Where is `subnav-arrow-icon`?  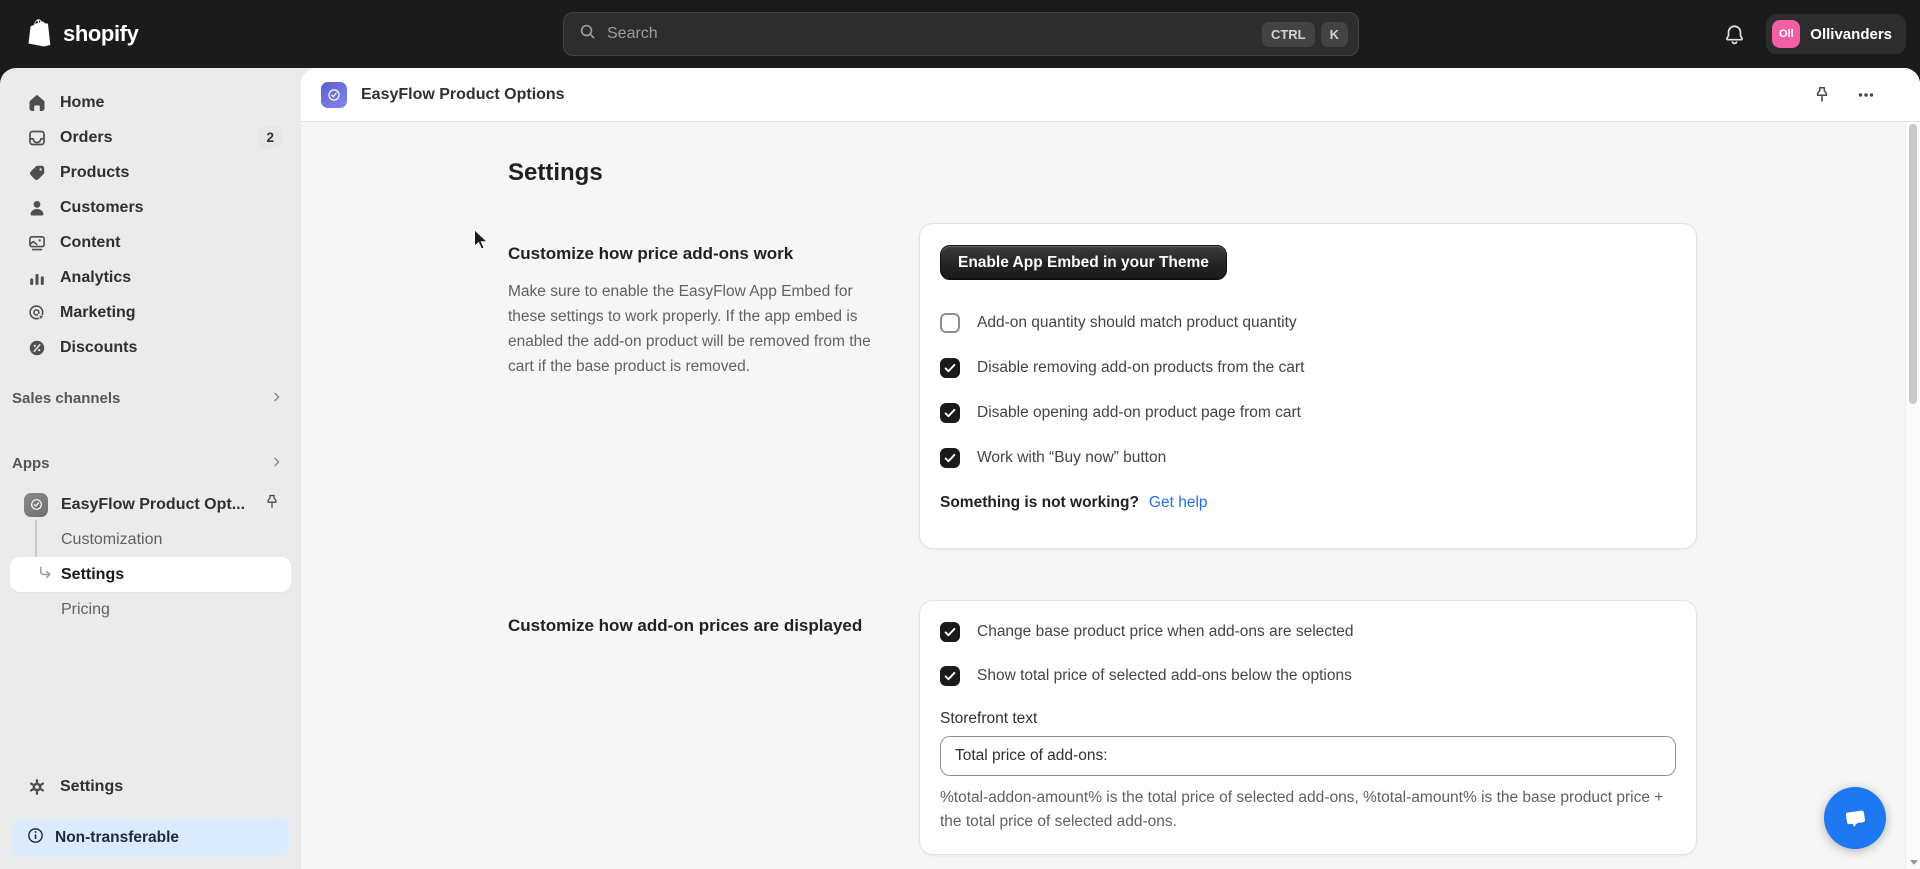
subnav-arrow-icon is located at coordinates (45, 577).